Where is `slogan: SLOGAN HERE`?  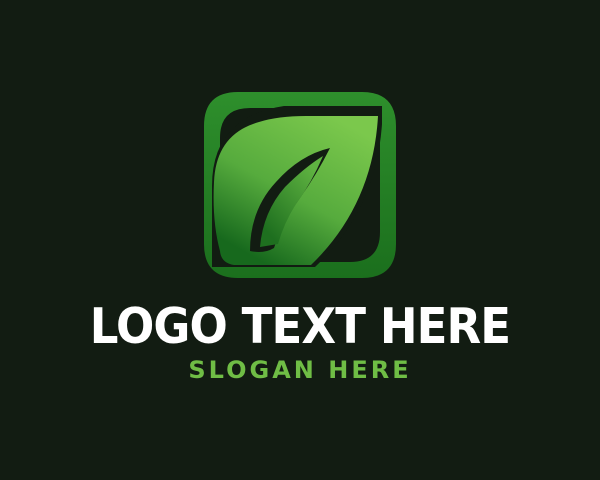
slogan: SLOGAN HERE is located at coordinates (300, 370).